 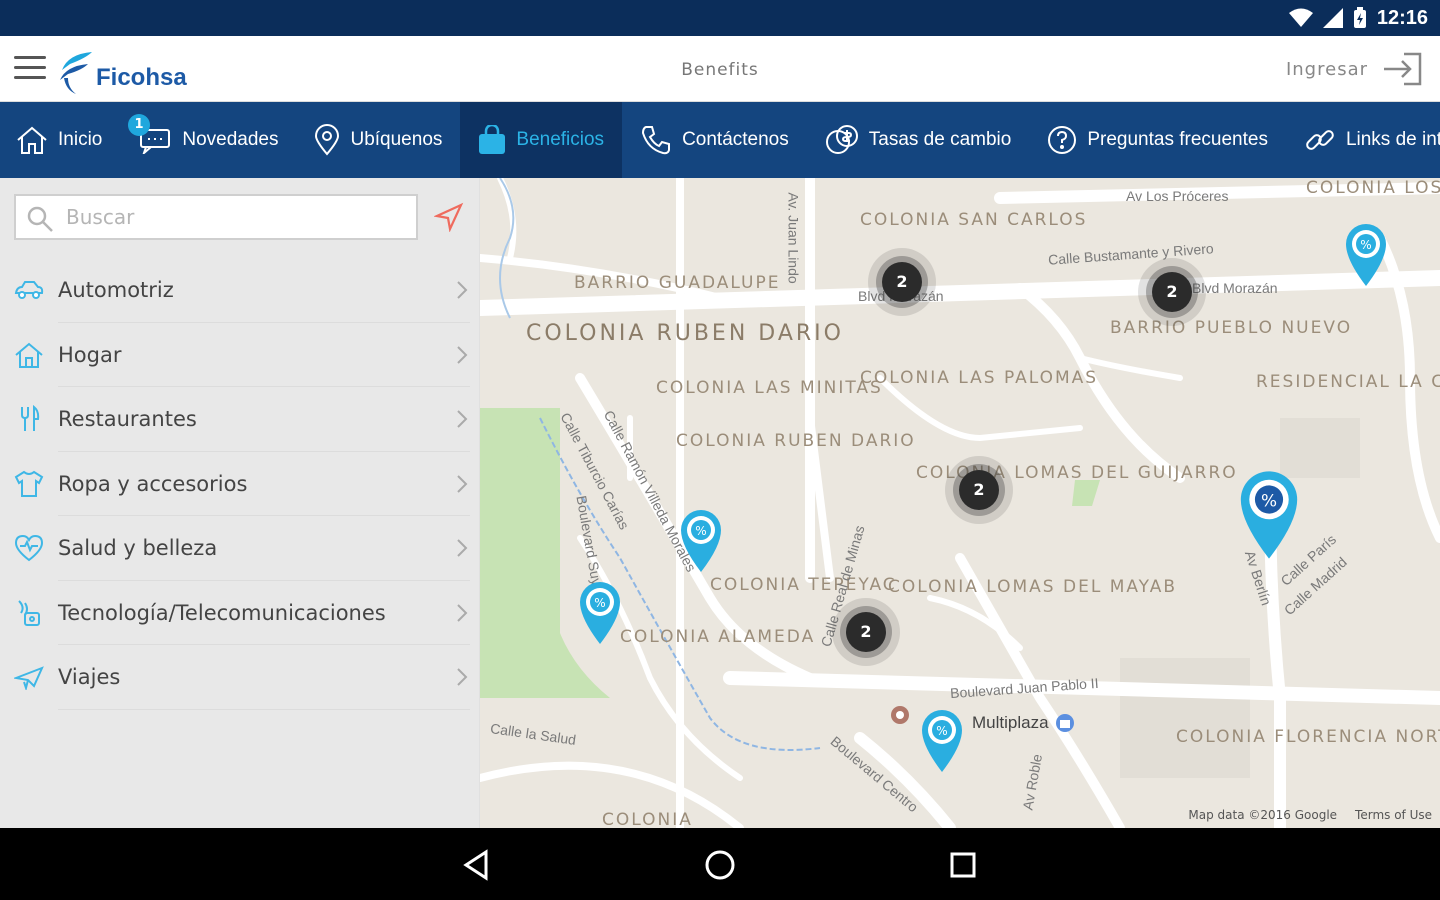 What do you see at coordinates (656, 140) in the screenshot?
I see `phone-icon` at bounding box center [656, 140].